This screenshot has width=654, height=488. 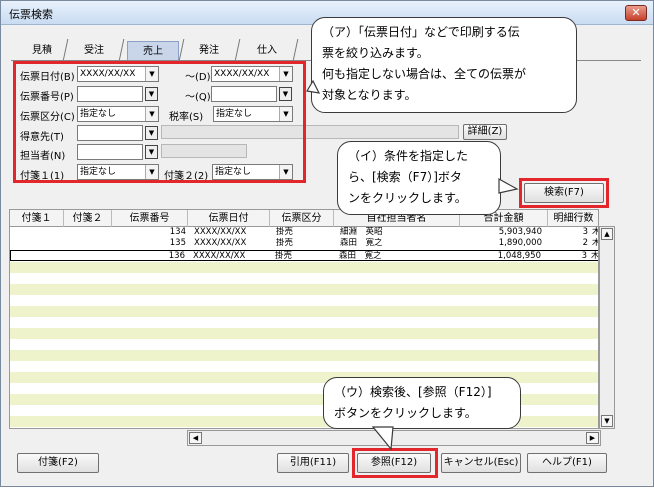 I want to click on callout-a-pointer, so click(x=313, y=86).